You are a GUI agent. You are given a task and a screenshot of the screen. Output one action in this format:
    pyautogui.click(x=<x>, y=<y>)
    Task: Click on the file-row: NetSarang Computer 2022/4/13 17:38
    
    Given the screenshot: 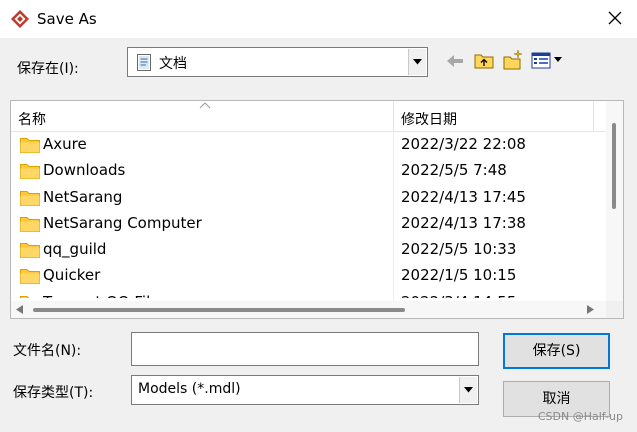 What is the action you would take?
    pyautogui.click(x=309, y=224)
    